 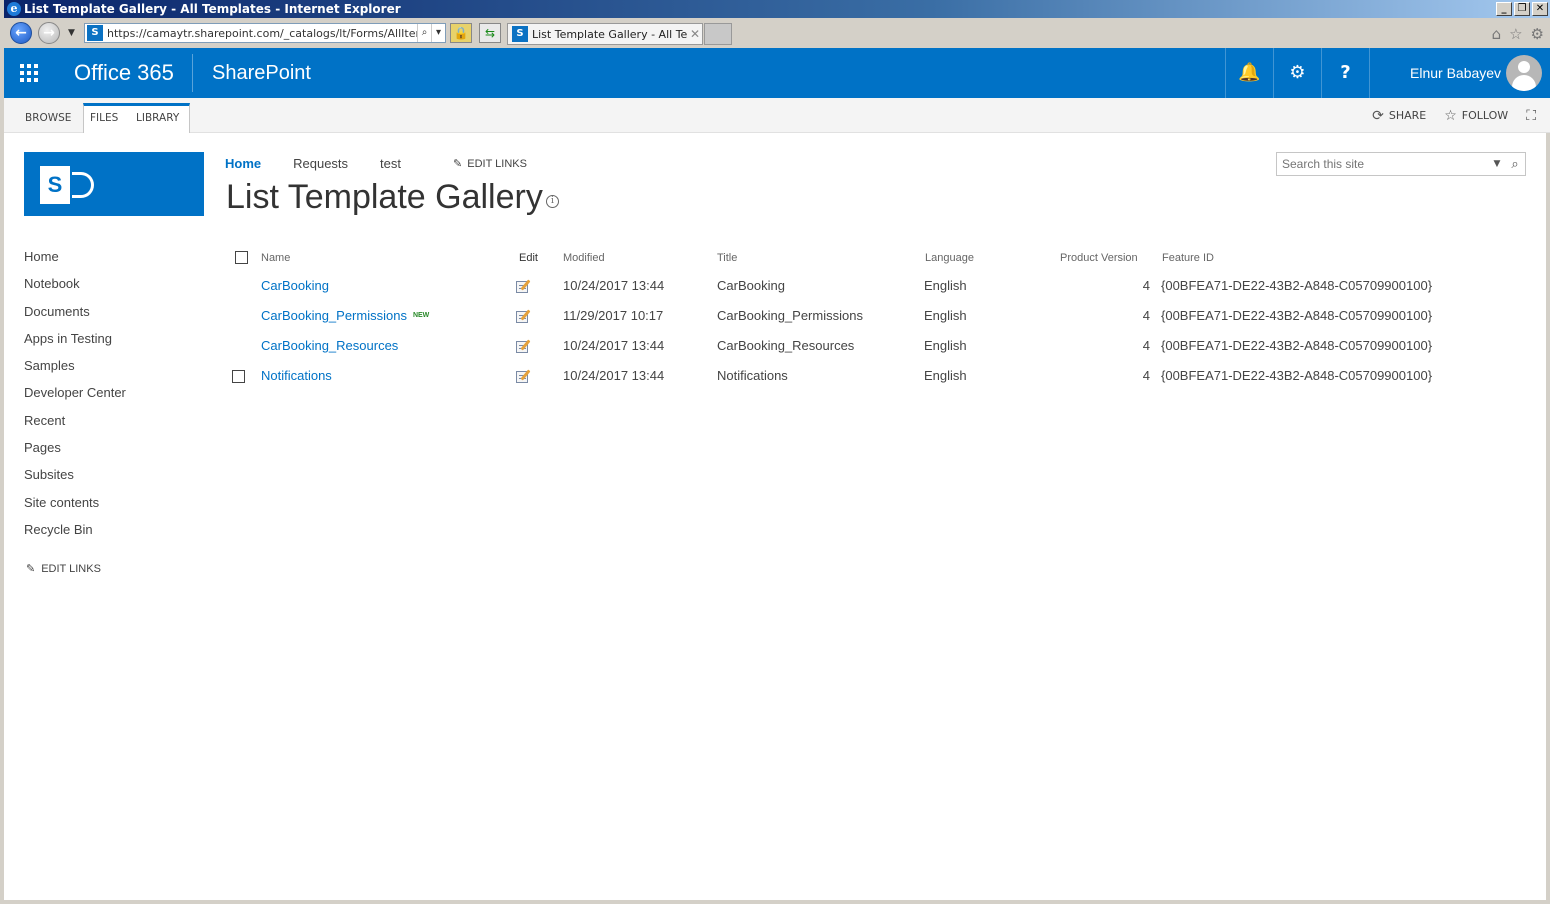 I want to click on ql-item-pages: Pages, so click(x=75, y=450).